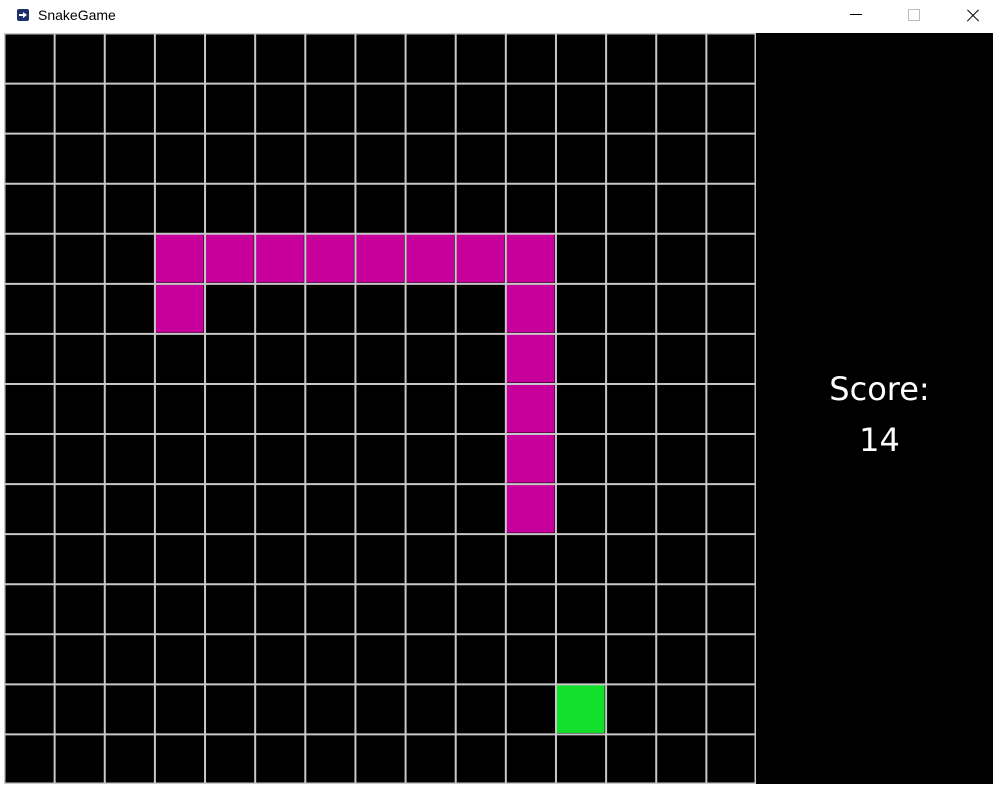  Describe the element at coordinates (856, 16) in the screenshot. I see `minimize-button` at that location.